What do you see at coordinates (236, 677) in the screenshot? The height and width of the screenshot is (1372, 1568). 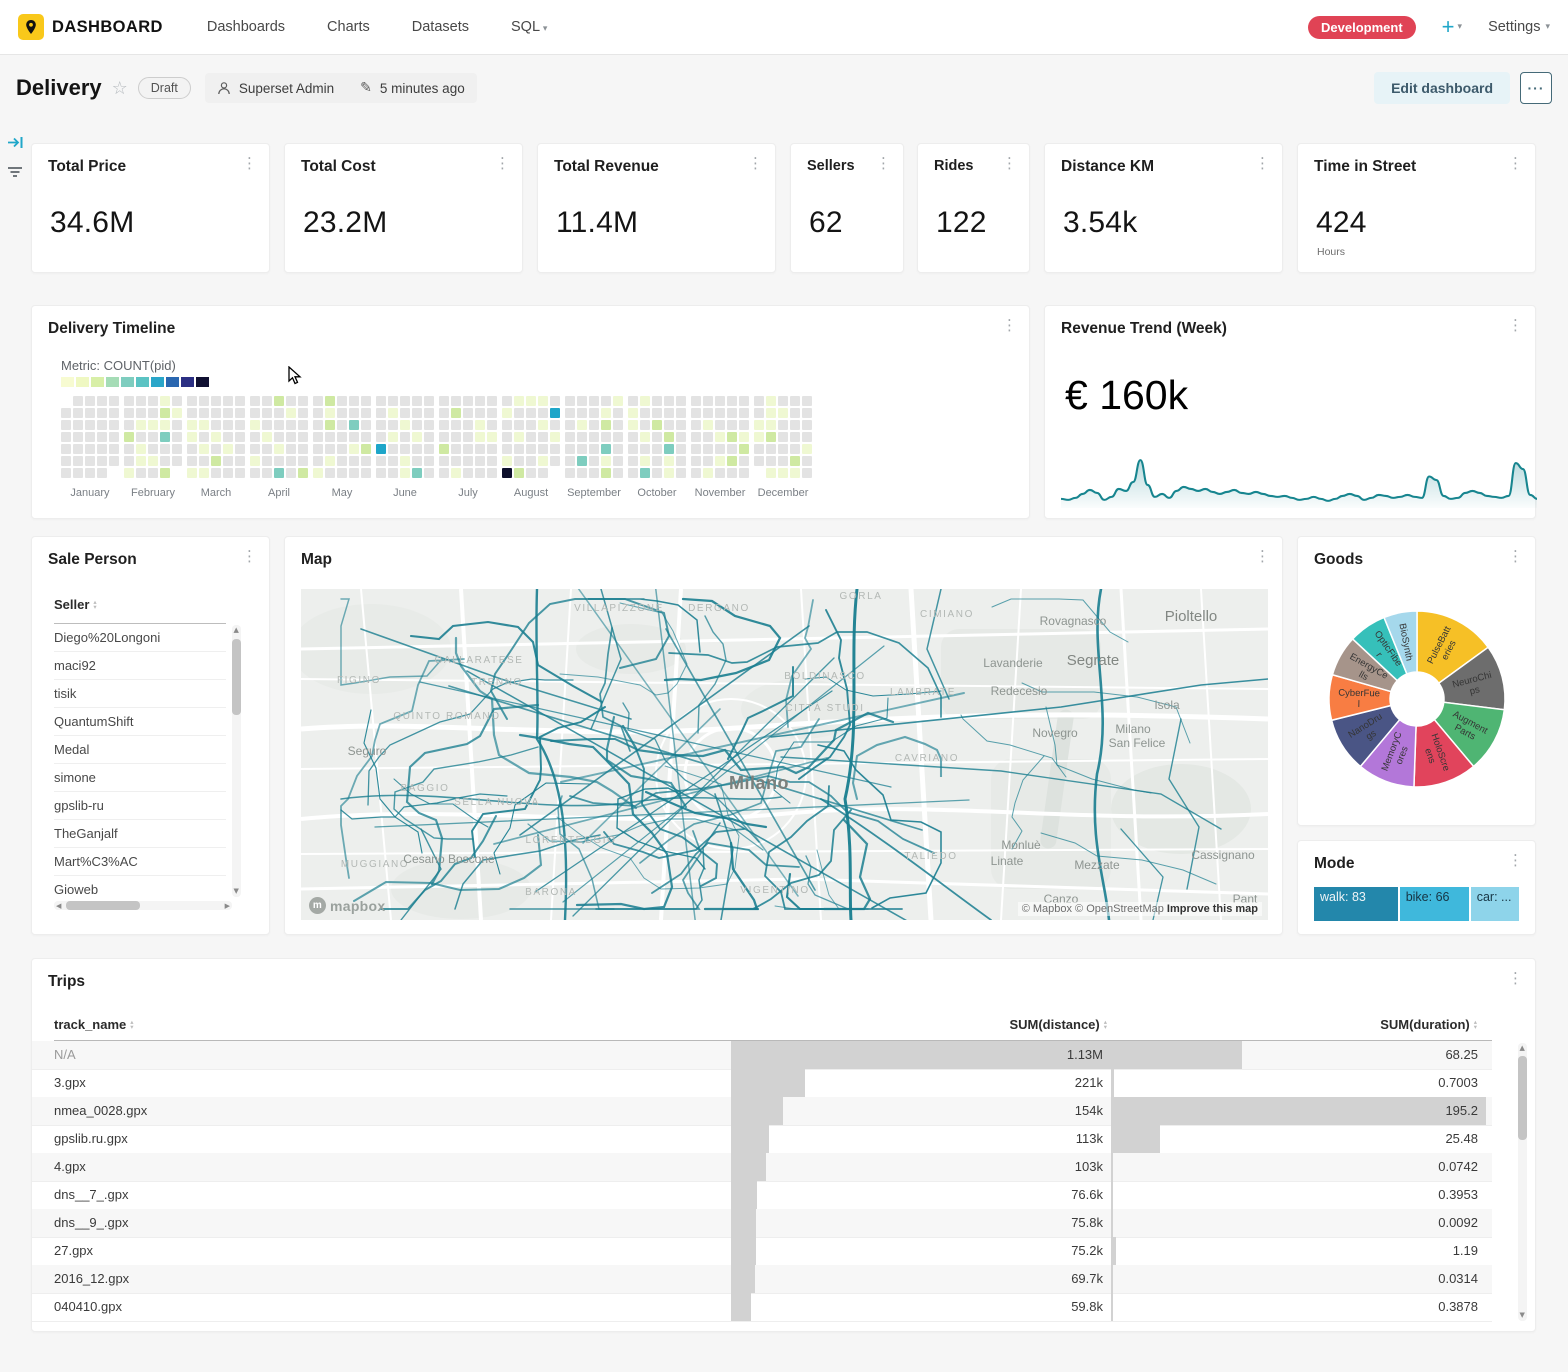 I see `scrollbar-thumb` at bounding box center [236, 677].